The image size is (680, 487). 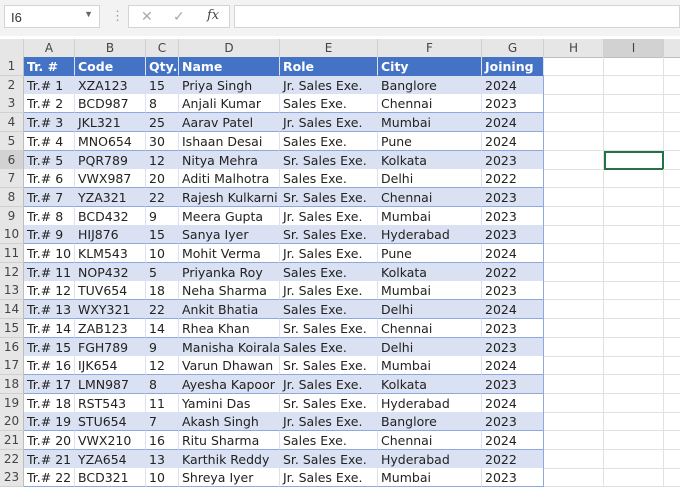 What do you see at coordinates (229, 422) in the screenshot?
I see `cell: Akash Singh` at bounding box center [229, 422].